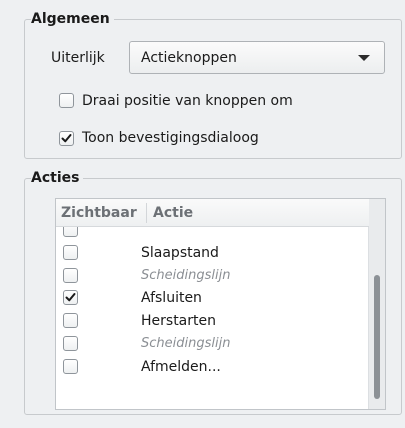 This screenshot has width=405, height=428. Describe the element at coordinates (57, 178) in the screenshot. I see `actions-group-title: Acties` at that location.